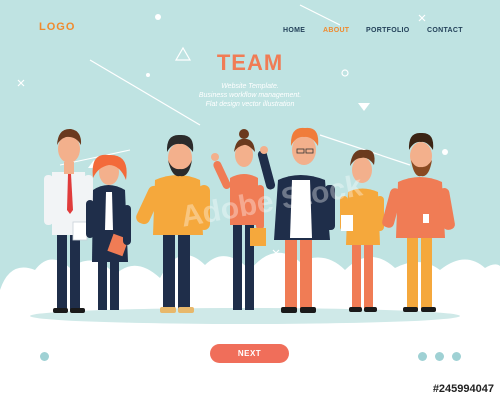 This screenshot has height=400, width=500. What do you see at coordinates (445, 30) in the screenshot?
I see `nav-contact: CONTACT` at bounding box center [445, 30].